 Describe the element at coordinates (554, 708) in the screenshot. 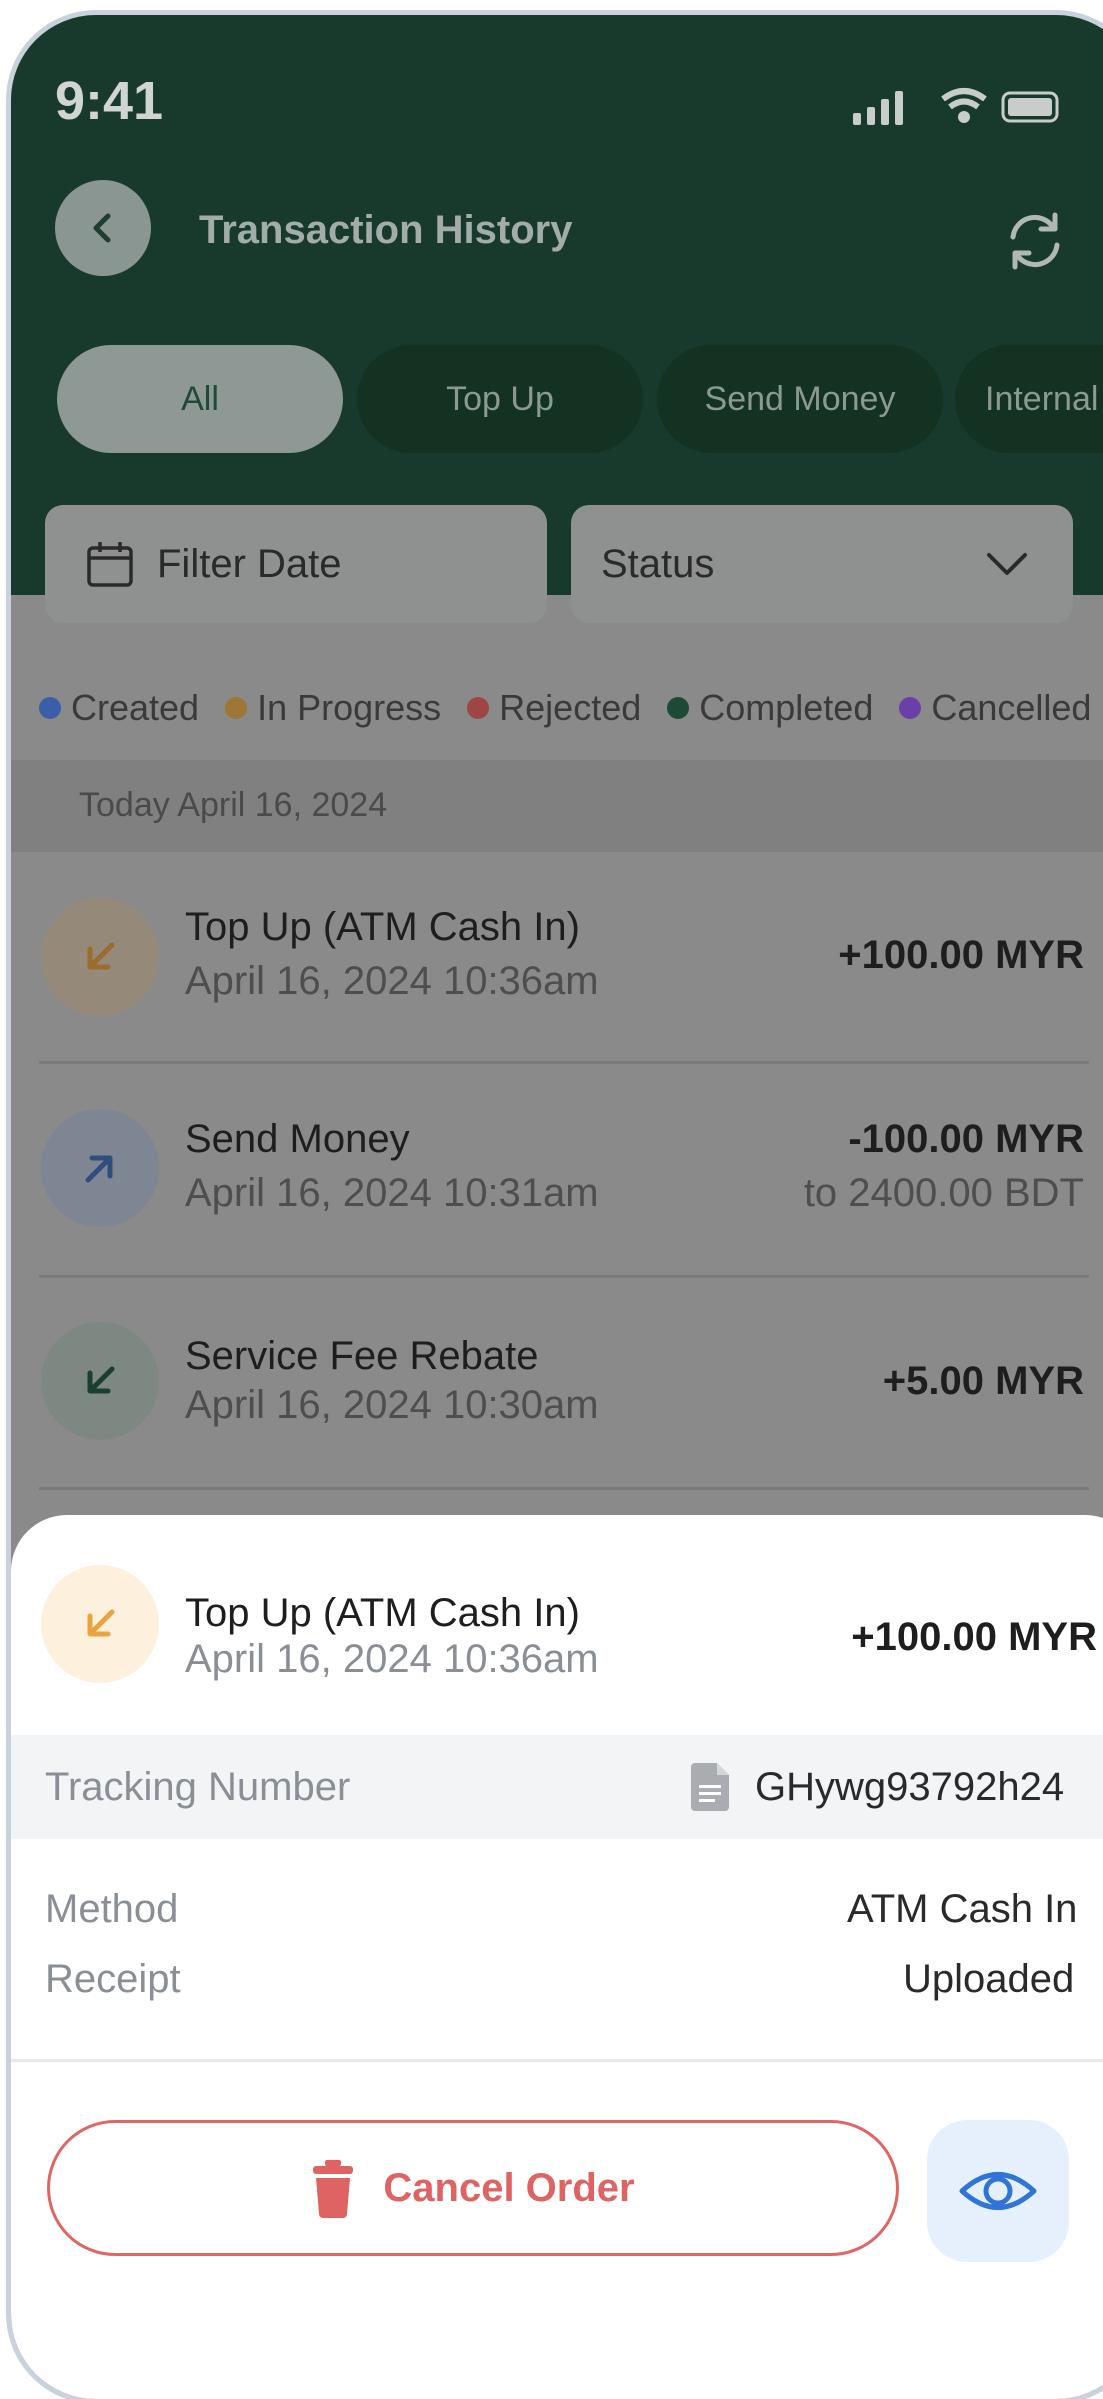

I see `legend-rejected: Rejected` at that location.